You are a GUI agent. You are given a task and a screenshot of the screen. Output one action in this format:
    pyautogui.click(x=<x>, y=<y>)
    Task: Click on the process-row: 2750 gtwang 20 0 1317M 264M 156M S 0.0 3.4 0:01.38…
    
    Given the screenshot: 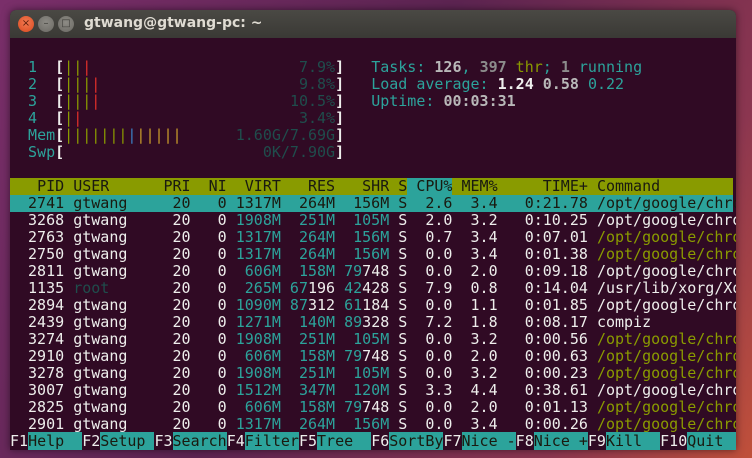 What is the action you would take?
    pyautogui.click(x=373, y=254)
    